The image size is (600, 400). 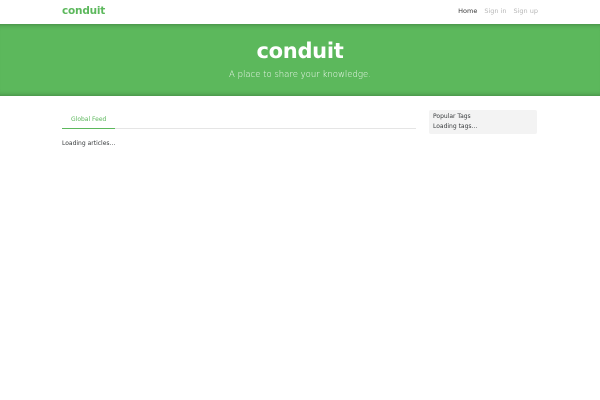 I want to click on nav-links: Home Sign in Sign up, so click(x=498, y=11).